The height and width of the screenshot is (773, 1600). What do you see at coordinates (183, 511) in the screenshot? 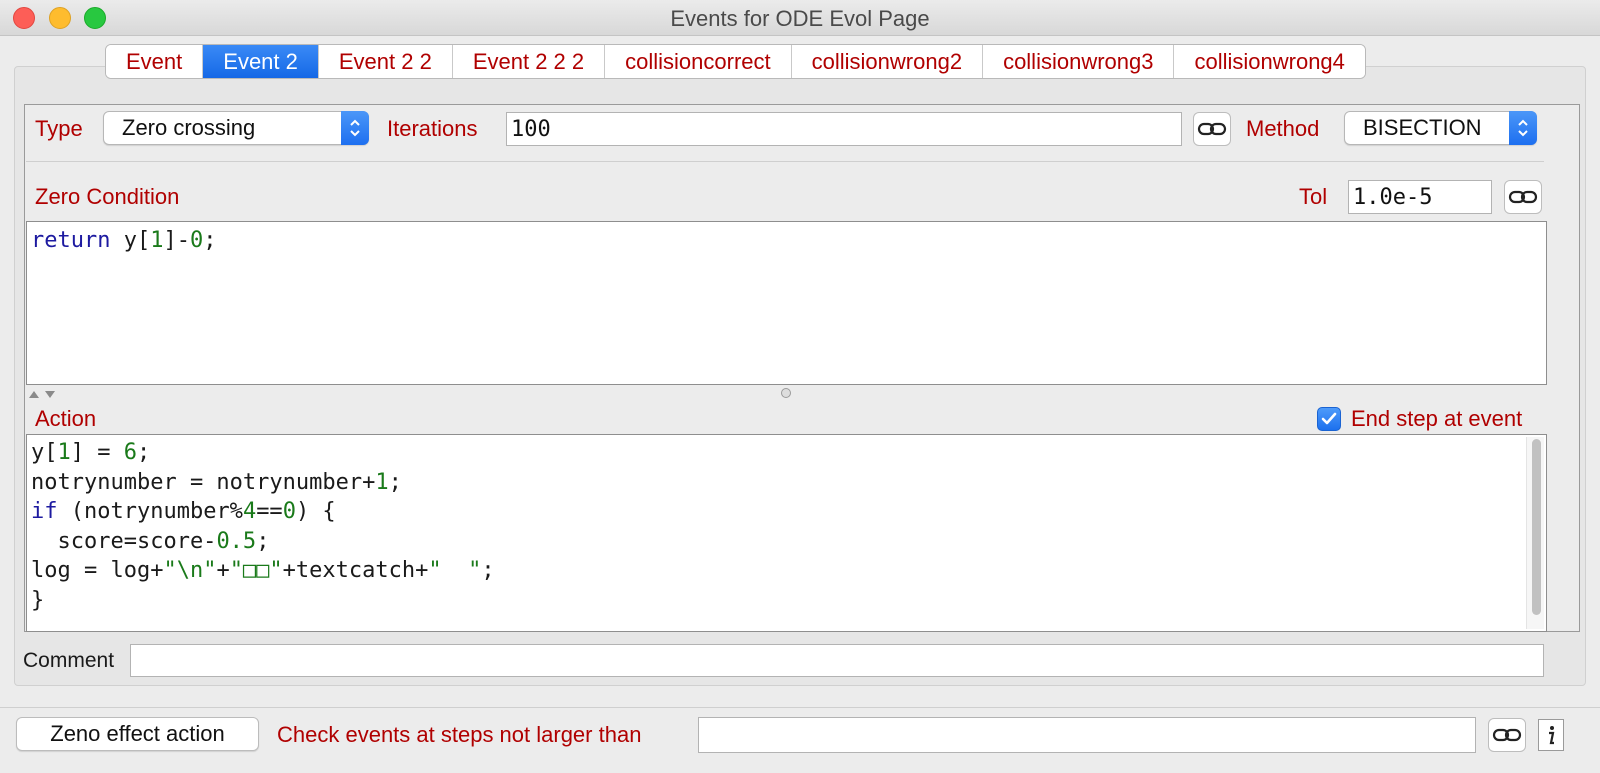
I see `code-line: if (notrynumber%4==0) {` at bounding box center [183, 511].